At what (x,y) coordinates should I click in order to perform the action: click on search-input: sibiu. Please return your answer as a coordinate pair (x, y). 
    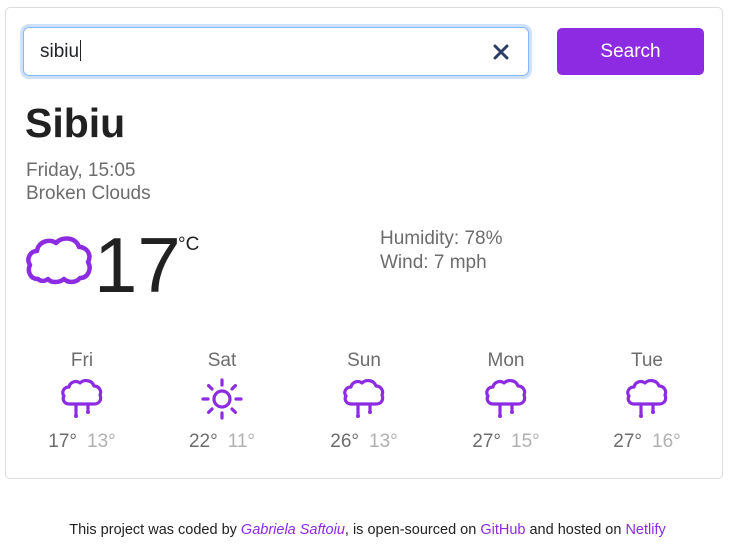
    Looking at the image, I should click on (276, 51).